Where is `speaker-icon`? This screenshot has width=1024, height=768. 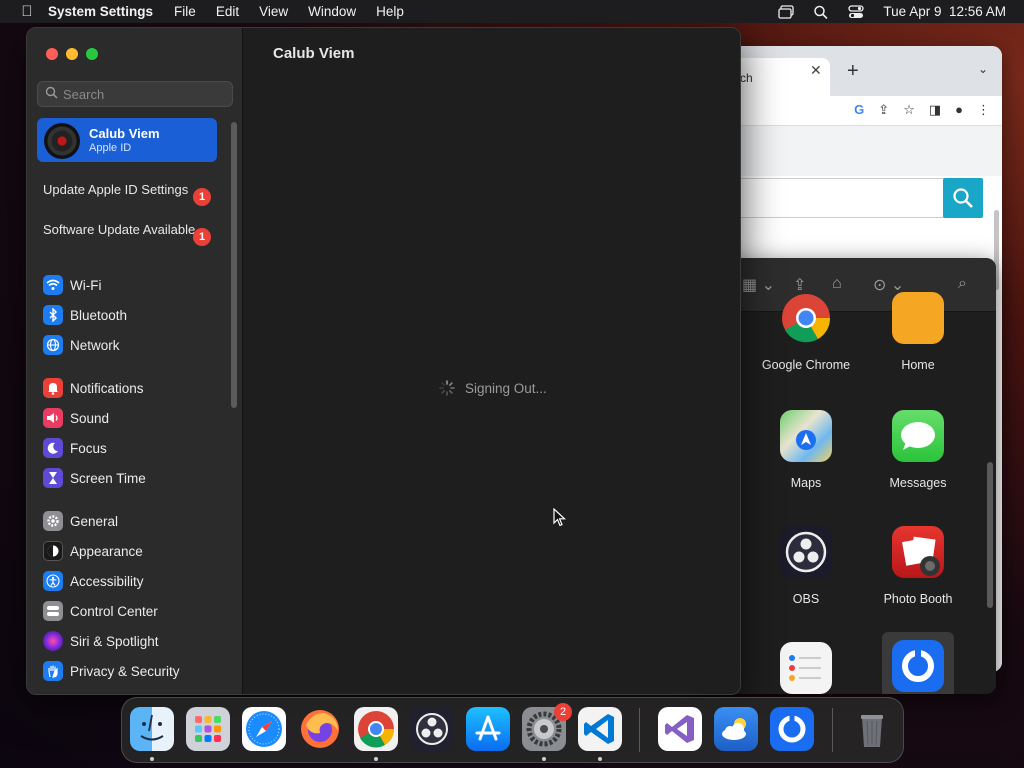 speaker-icon is located at coordinates (53, 418).